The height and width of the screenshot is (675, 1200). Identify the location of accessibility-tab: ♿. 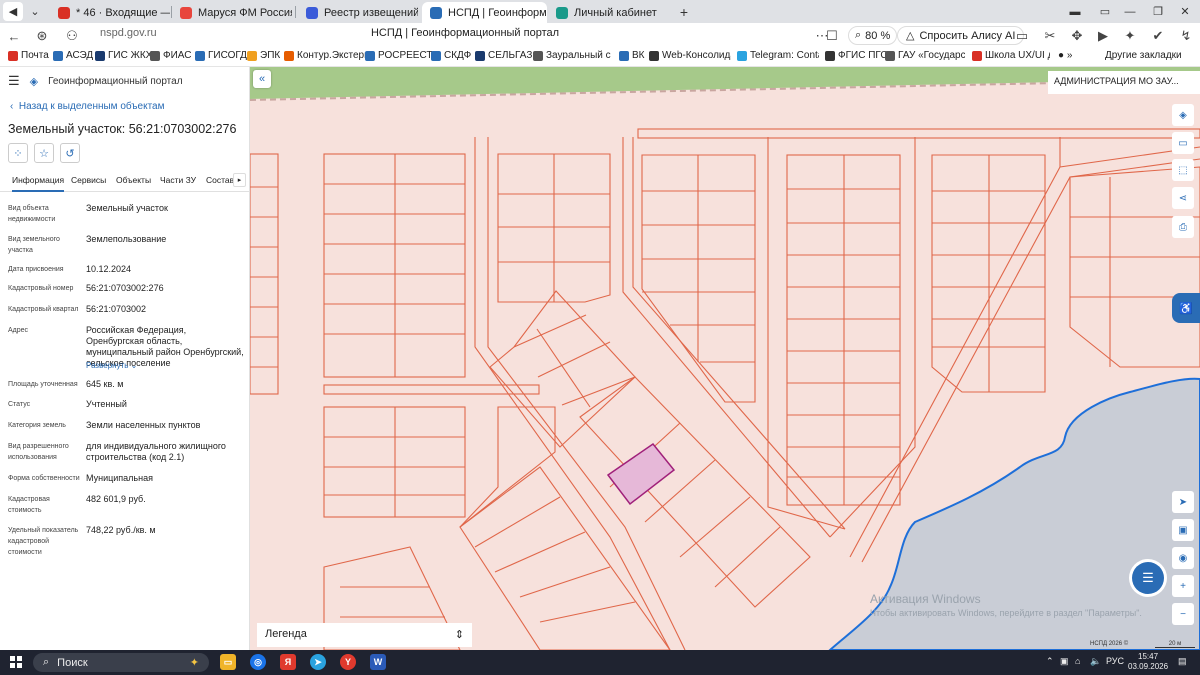
(1186, 308).